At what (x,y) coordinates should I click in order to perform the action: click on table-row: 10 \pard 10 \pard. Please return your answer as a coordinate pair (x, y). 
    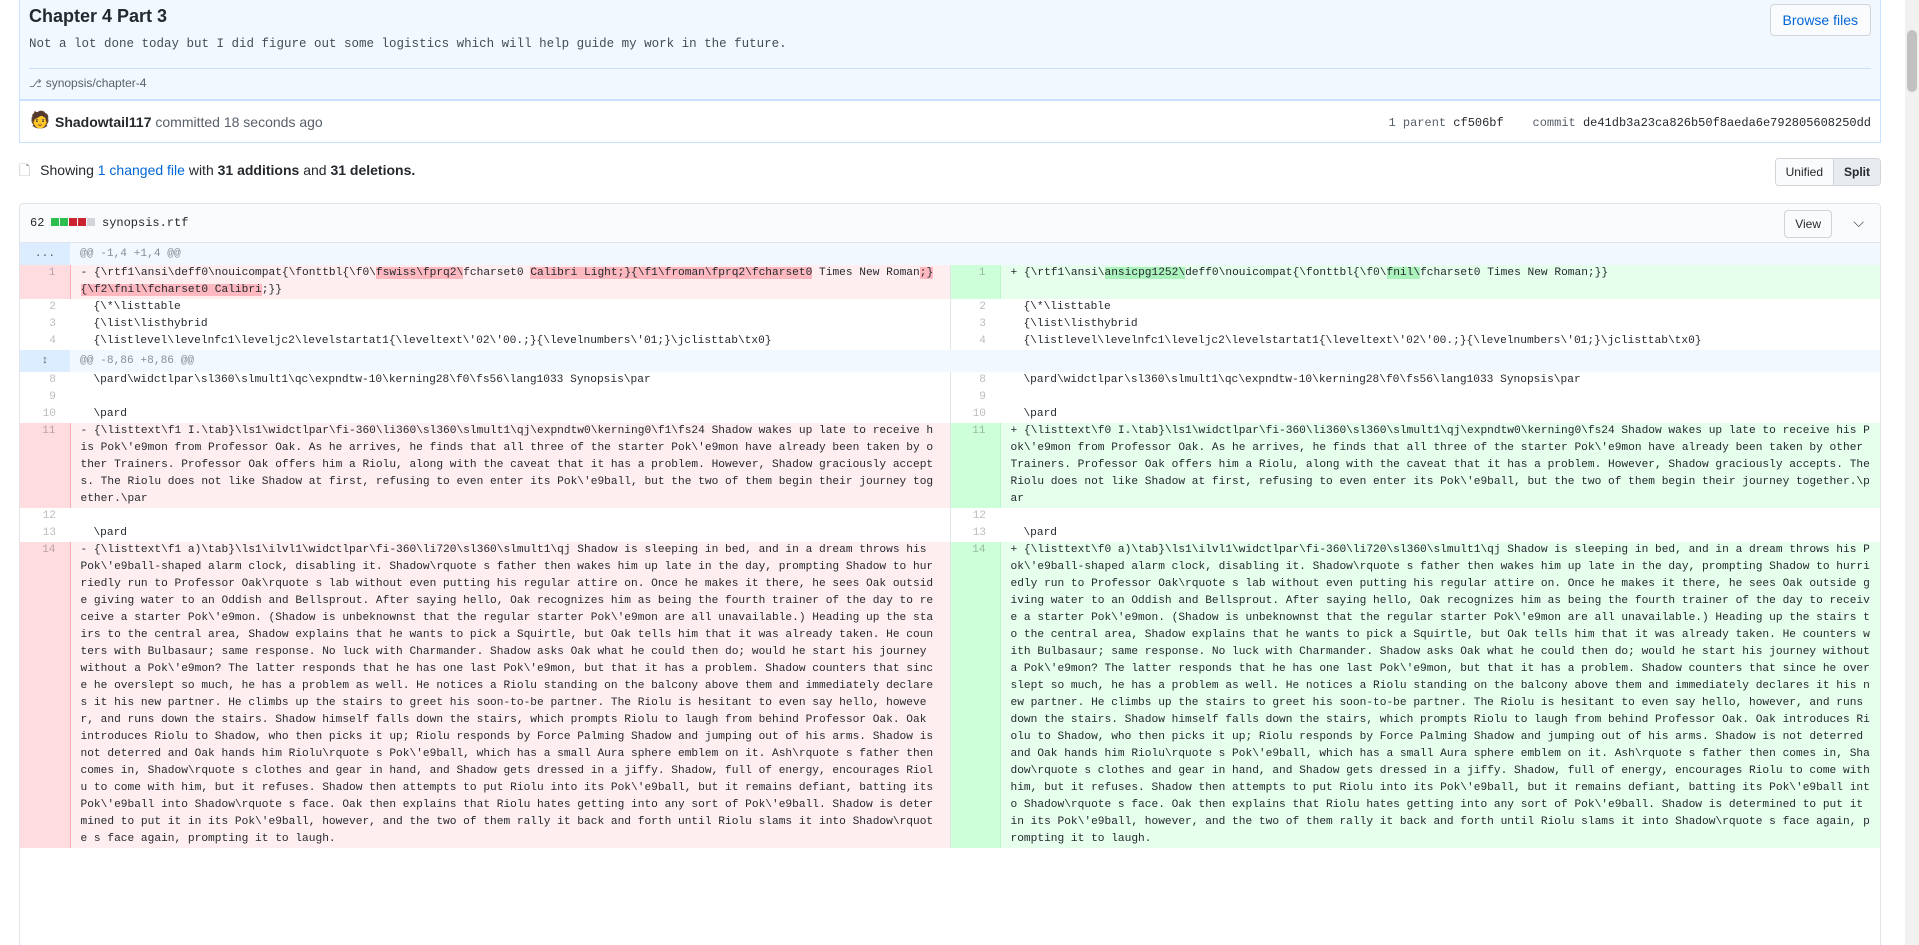
    Looking at the image, I should click on (950, 414).